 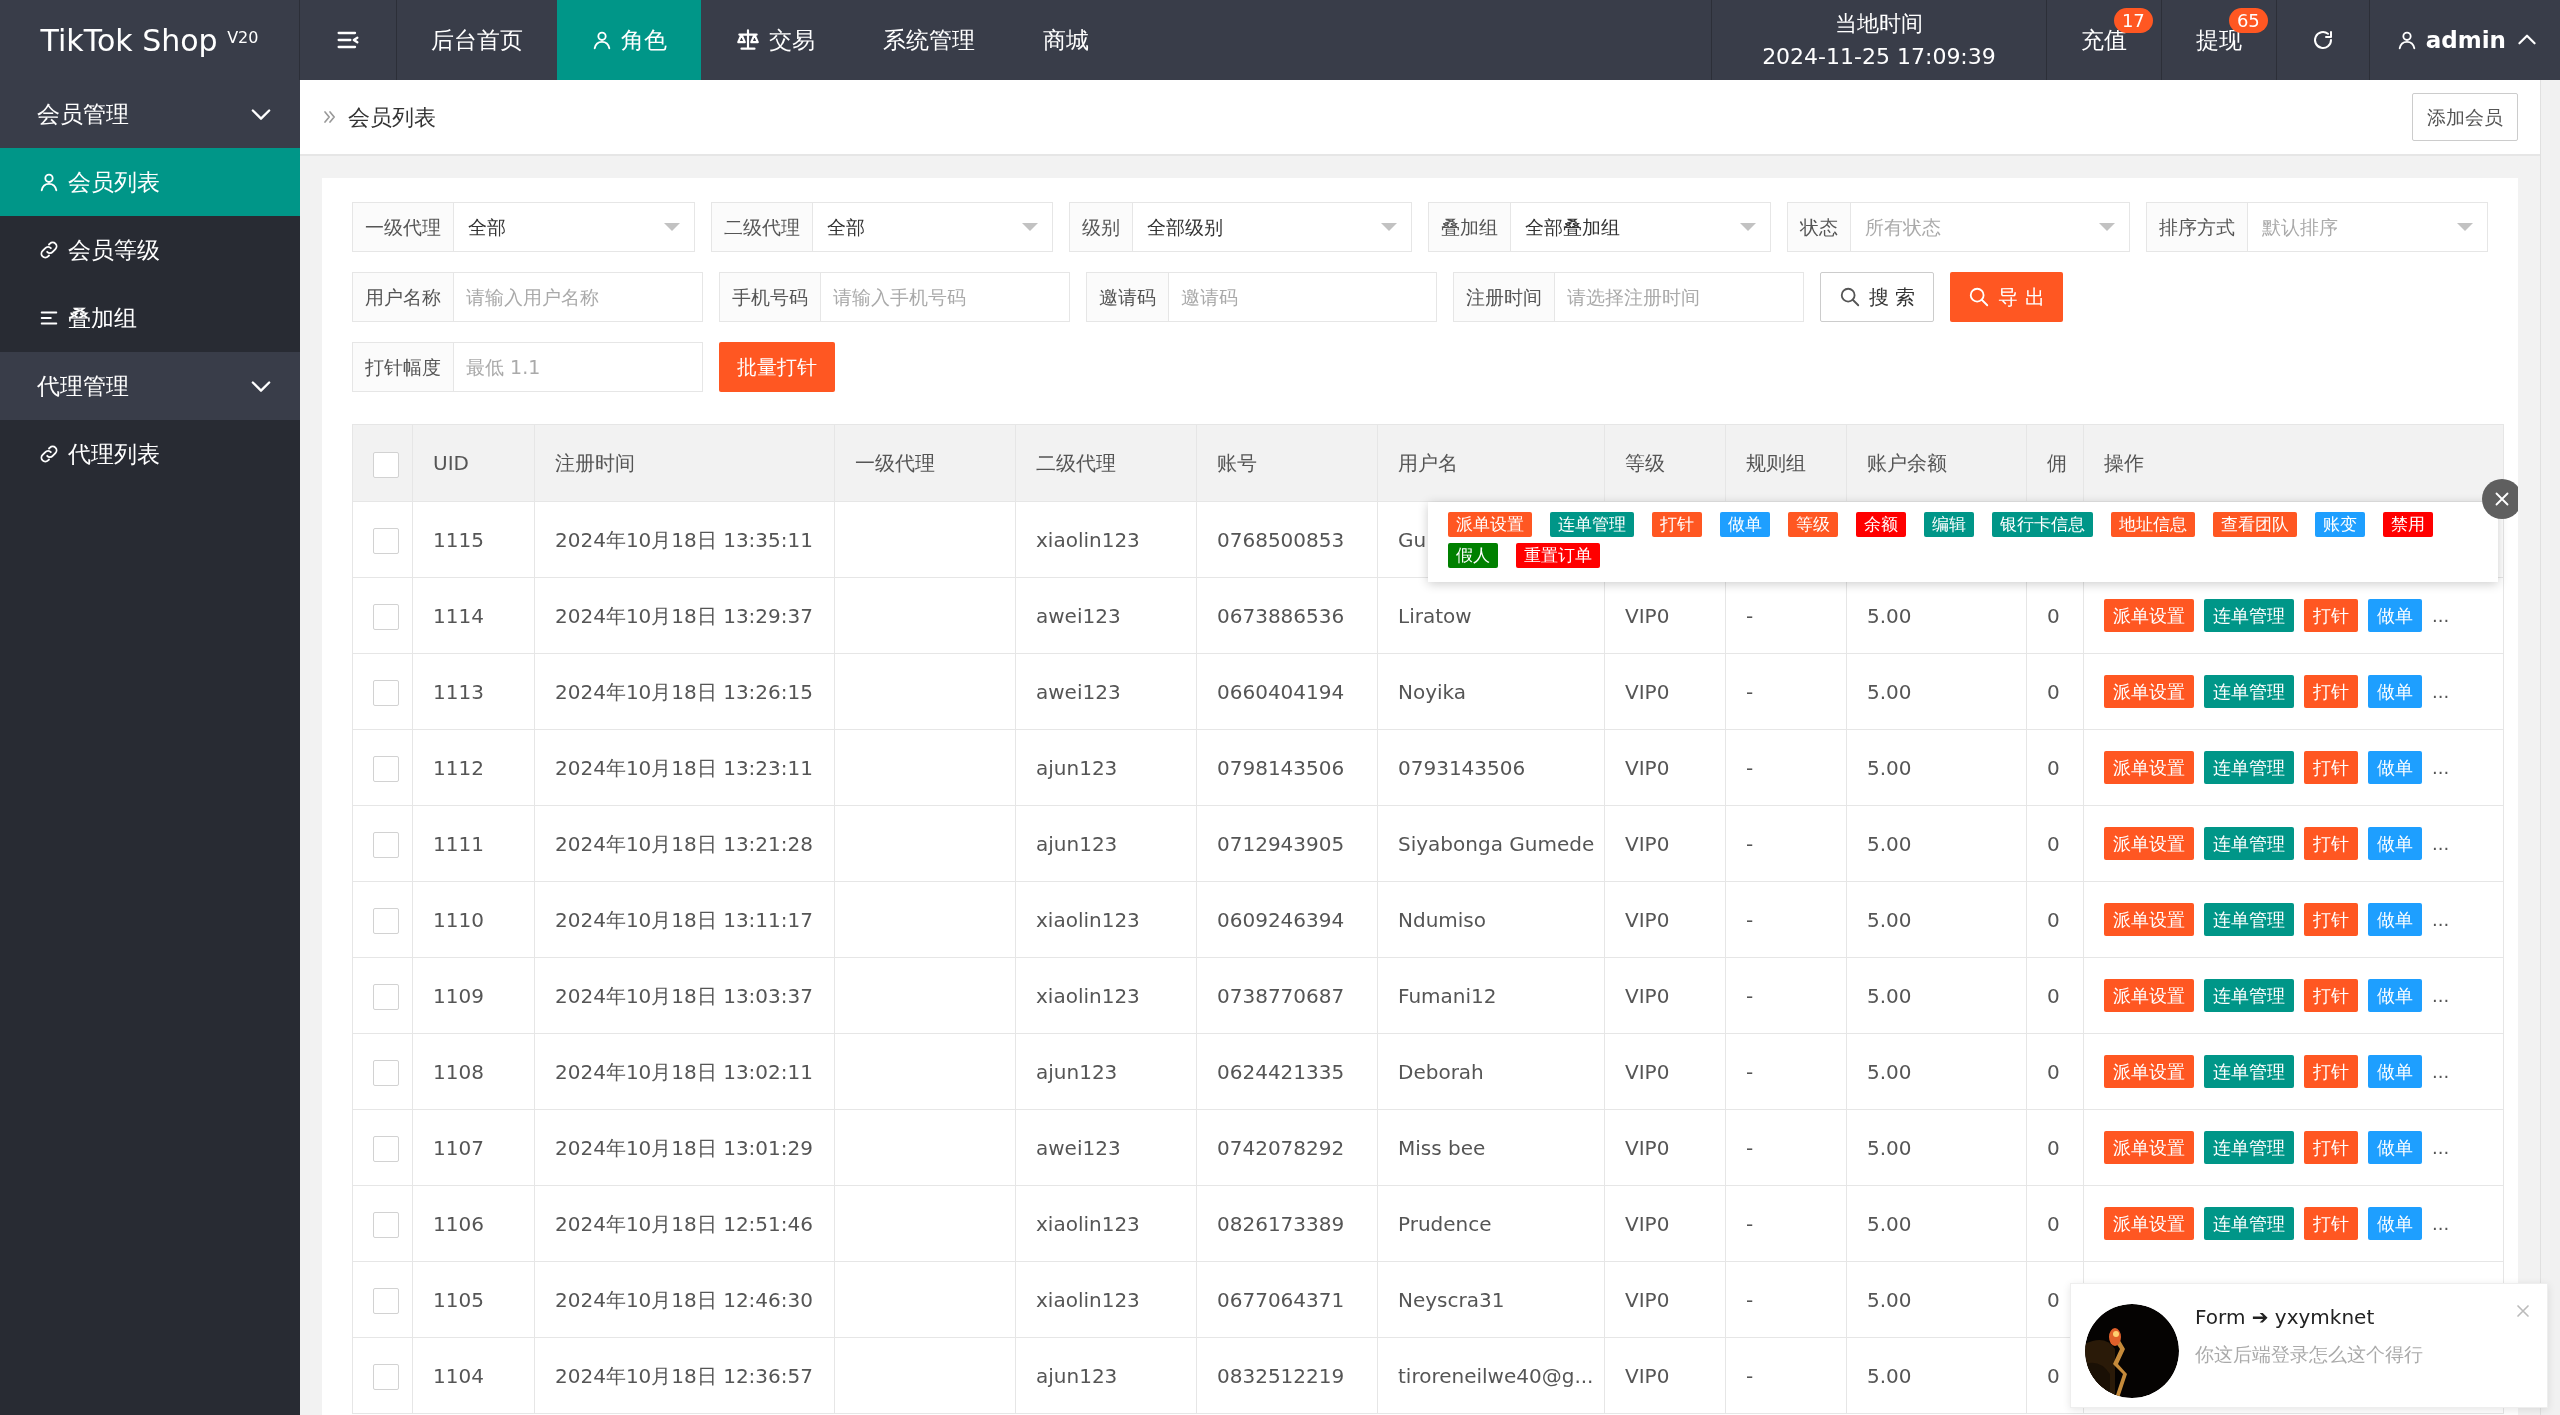 I want to click on sidebar-group: 代理管理, so click(x=150, y=386).